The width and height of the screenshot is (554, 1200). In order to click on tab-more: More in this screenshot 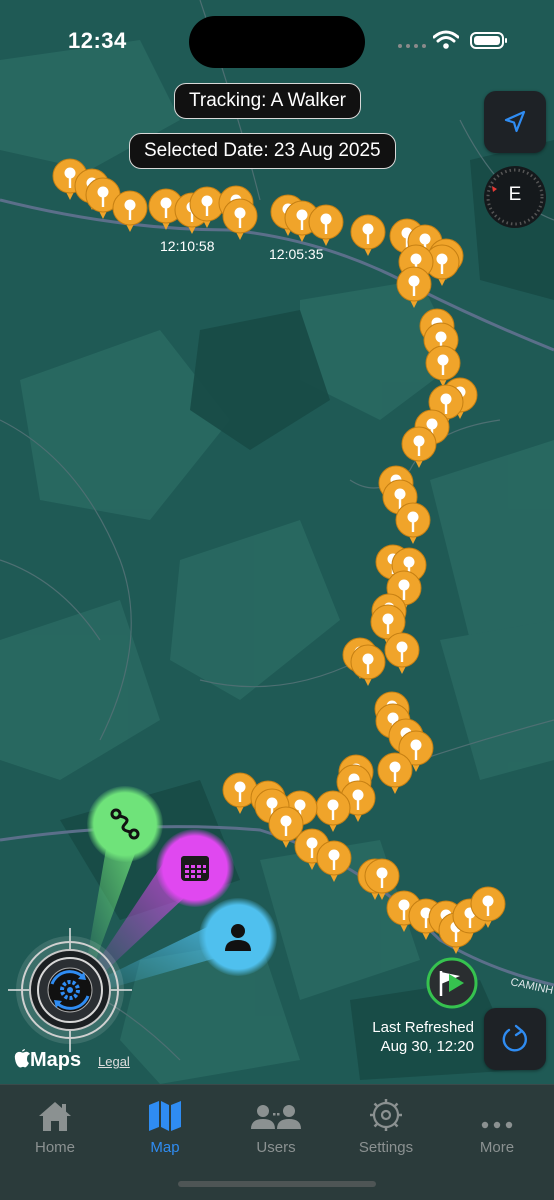, I will do `click(497, 1124)`.